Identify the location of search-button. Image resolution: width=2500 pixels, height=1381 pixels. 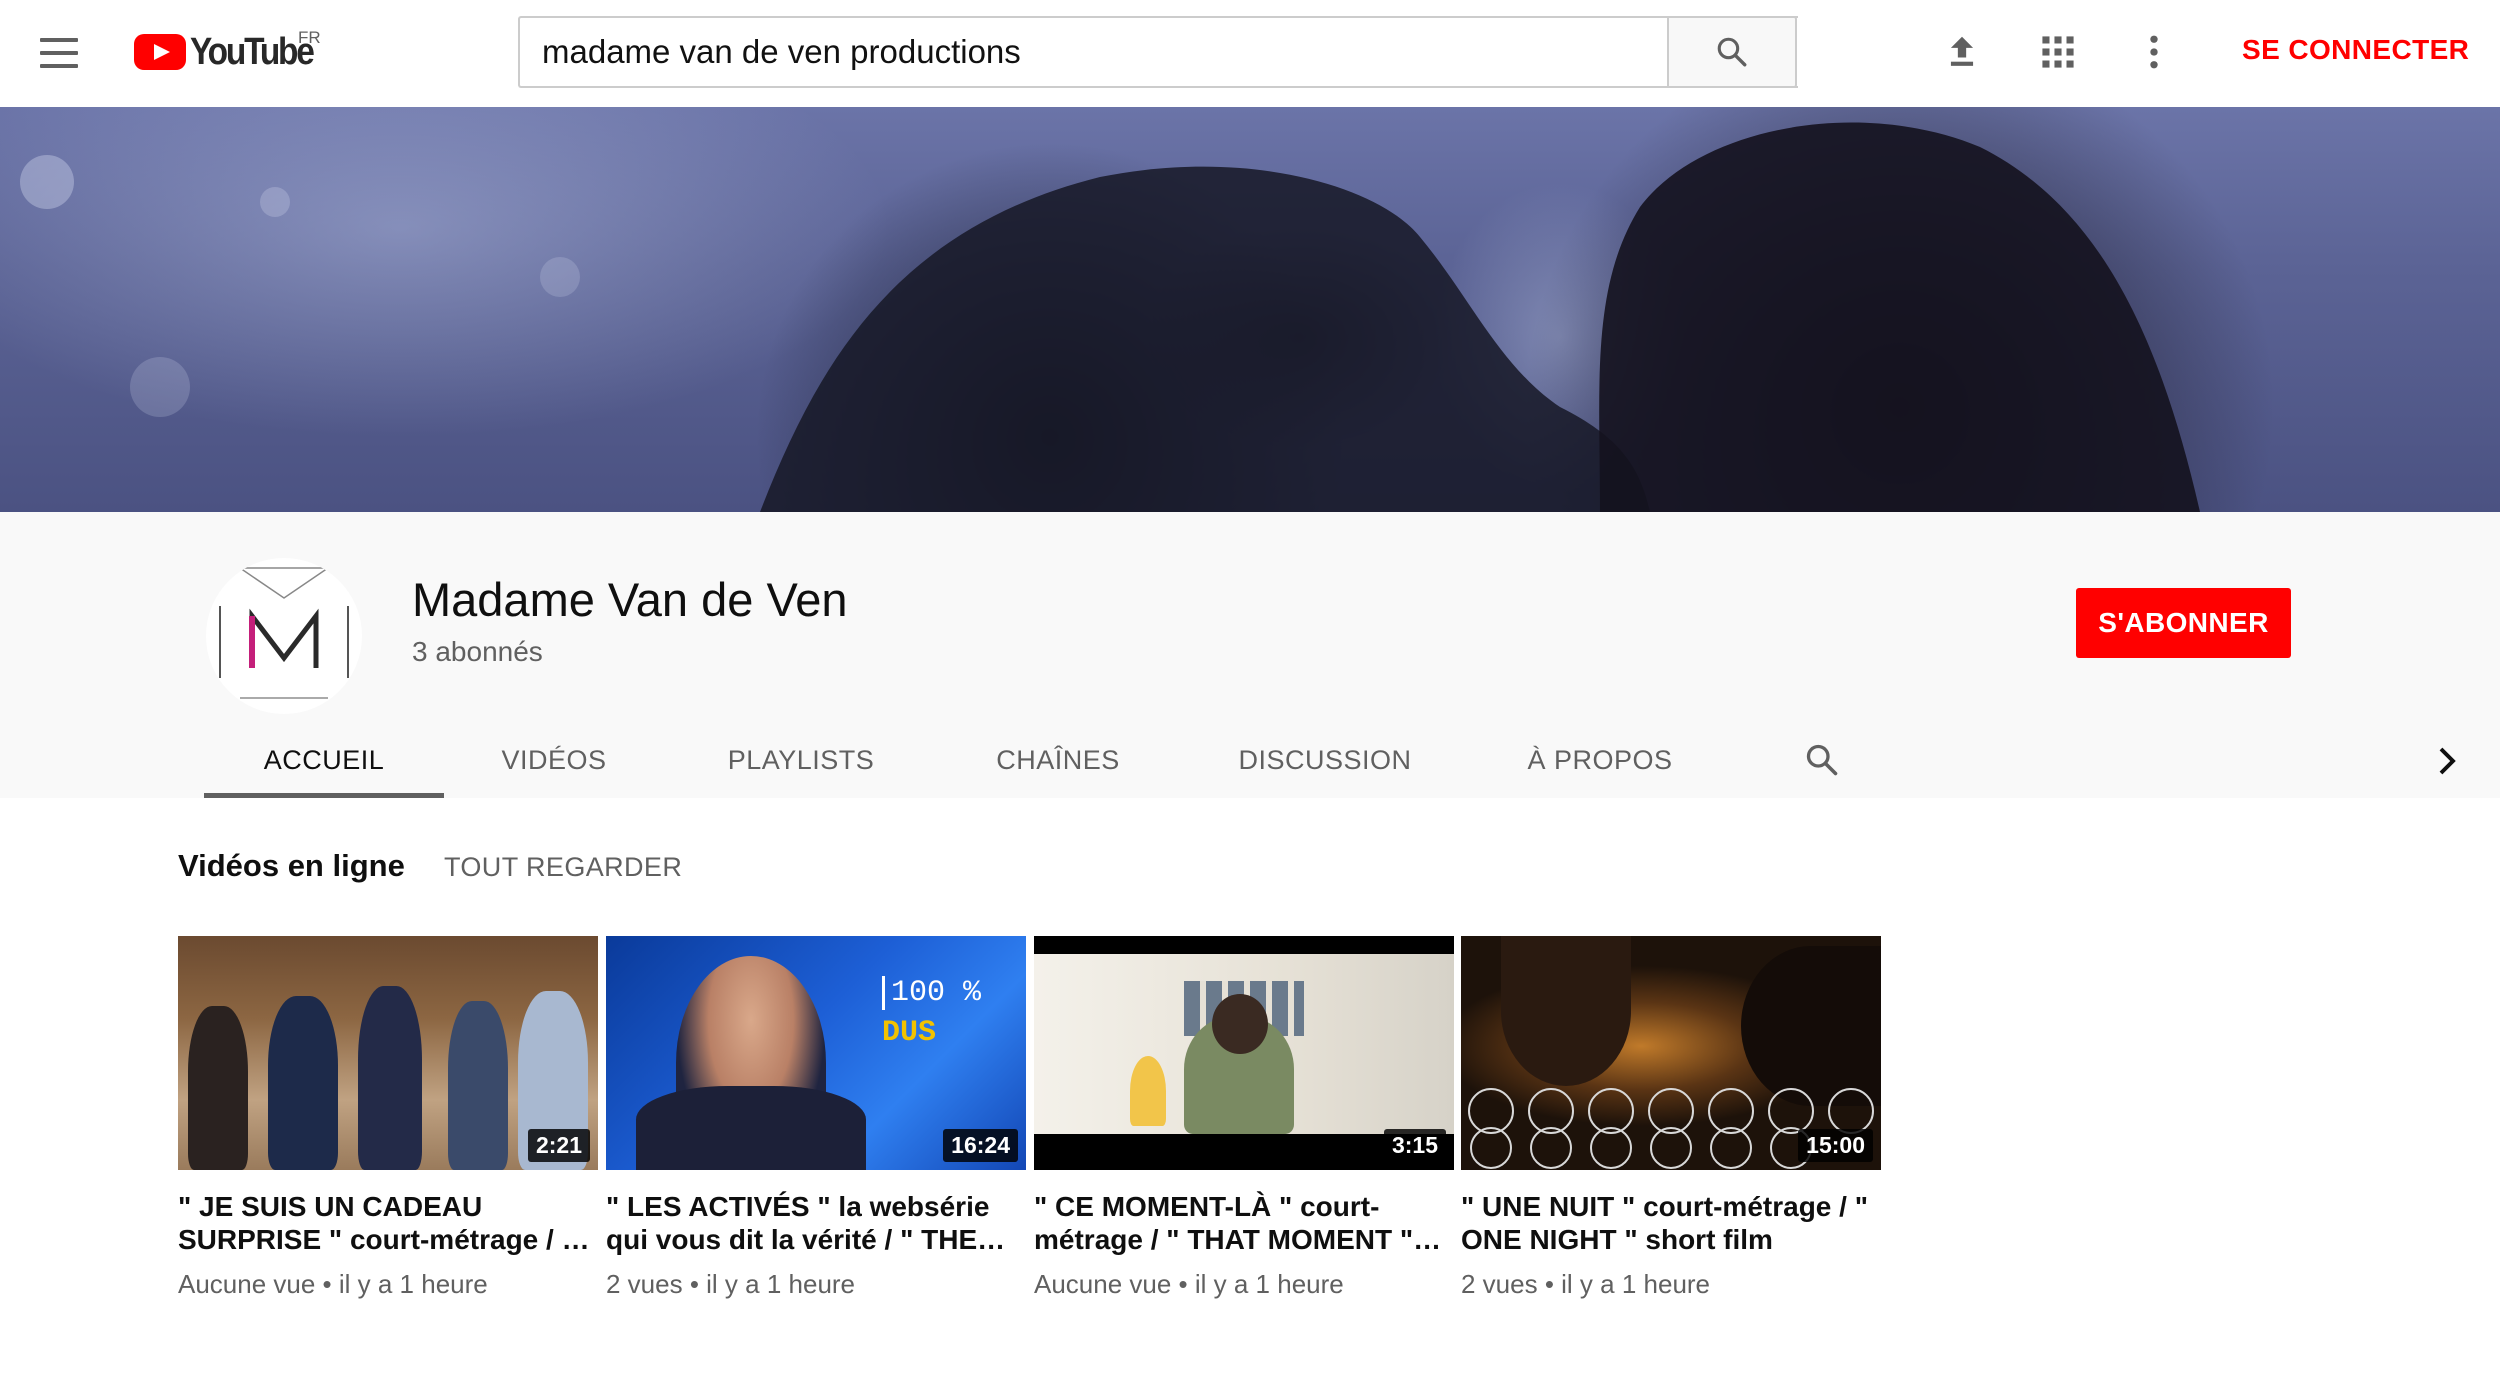
(1732, 52).